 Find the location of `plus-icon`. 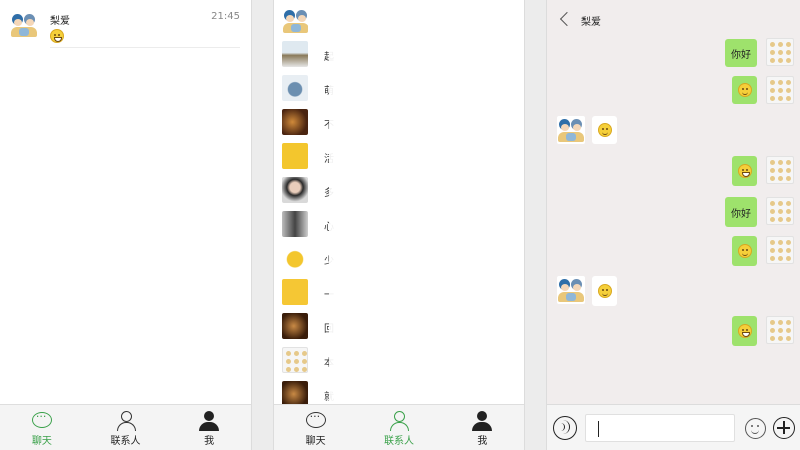

plus-icon is located at coordinates (784, 428).